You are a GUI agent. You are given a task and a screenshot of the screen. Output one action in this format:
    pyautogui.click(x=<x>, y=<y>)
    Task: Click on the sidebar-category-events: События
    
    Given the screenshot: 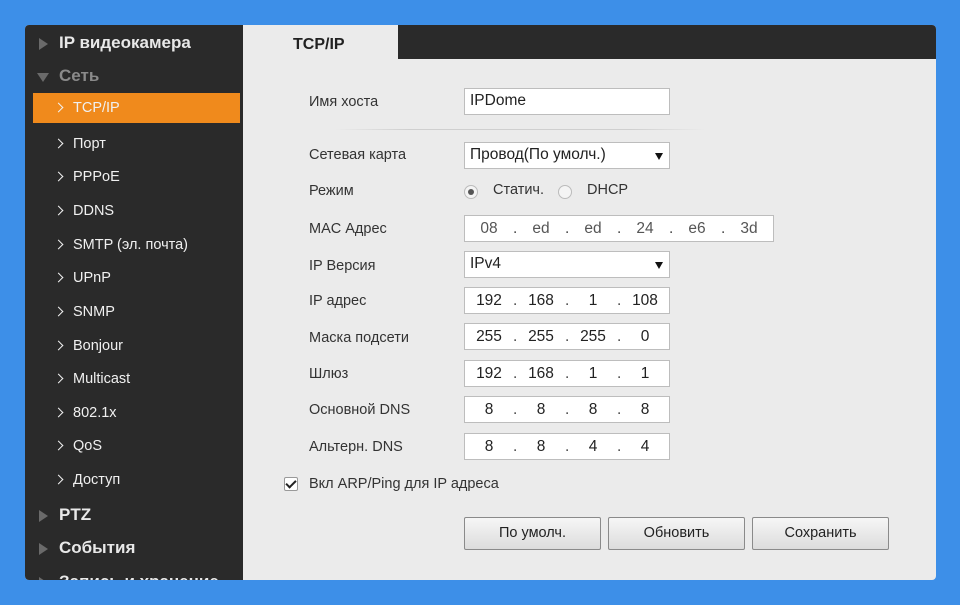 What is the action you would take?
    pyautogui.click(x=134, y=548)
    